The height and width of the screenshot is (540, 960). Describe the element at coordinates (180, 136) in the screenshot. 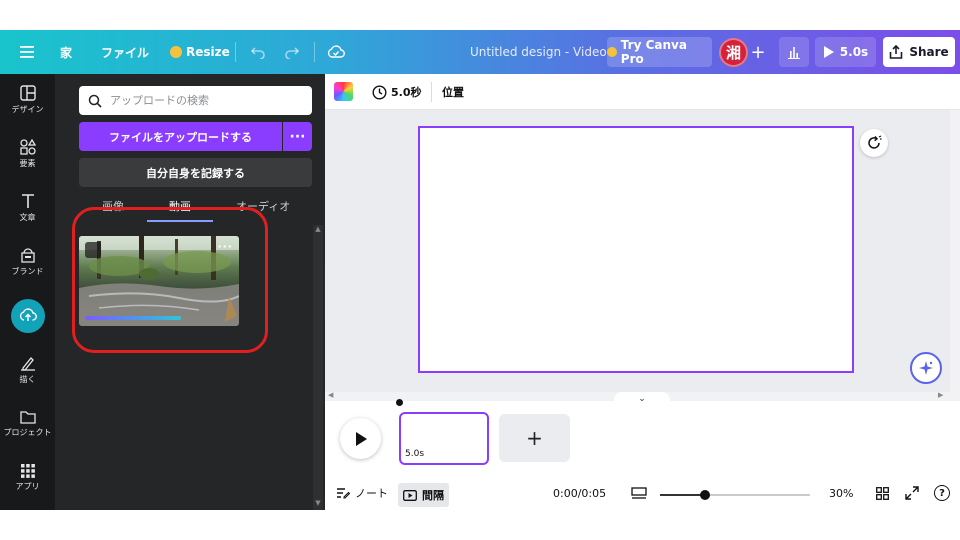

I see `upload-files-button: ファイルをアップロードする` at that location.